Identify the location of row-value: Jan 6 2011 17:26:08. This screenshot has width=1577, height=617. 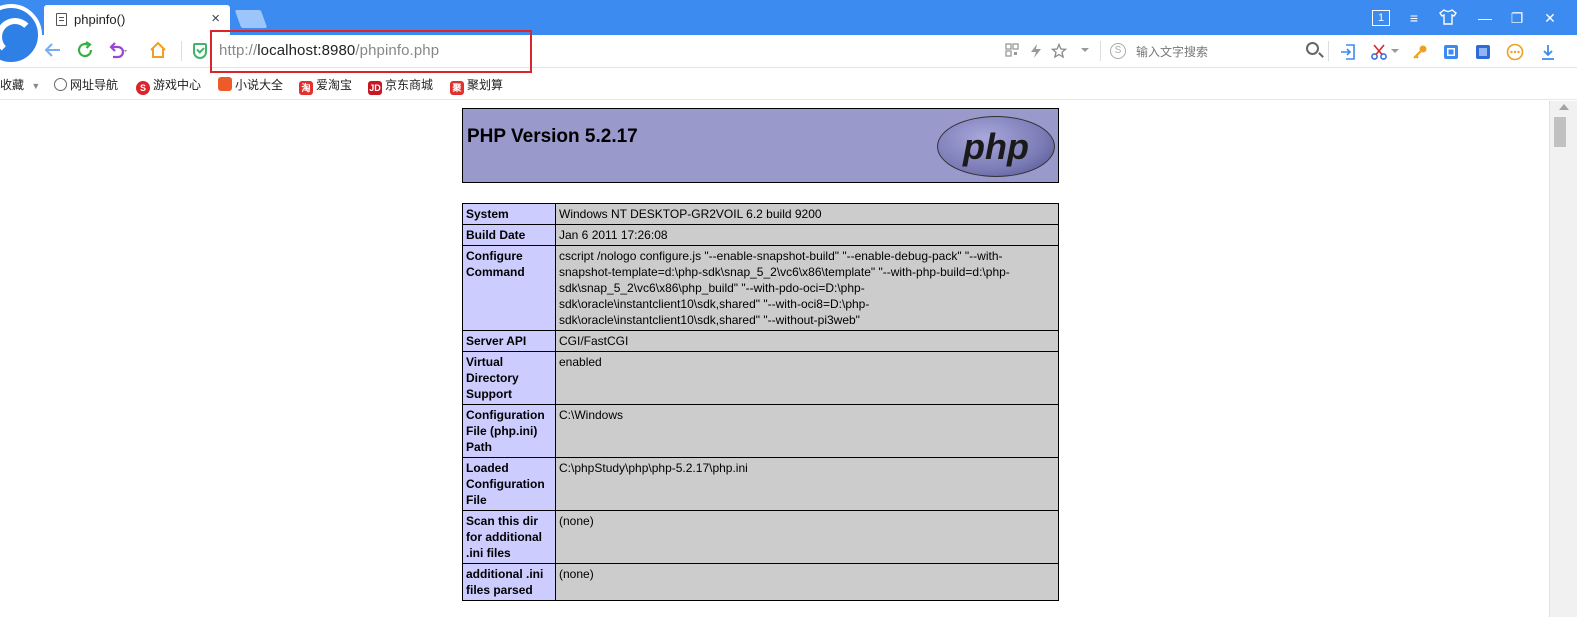
(807, 235).